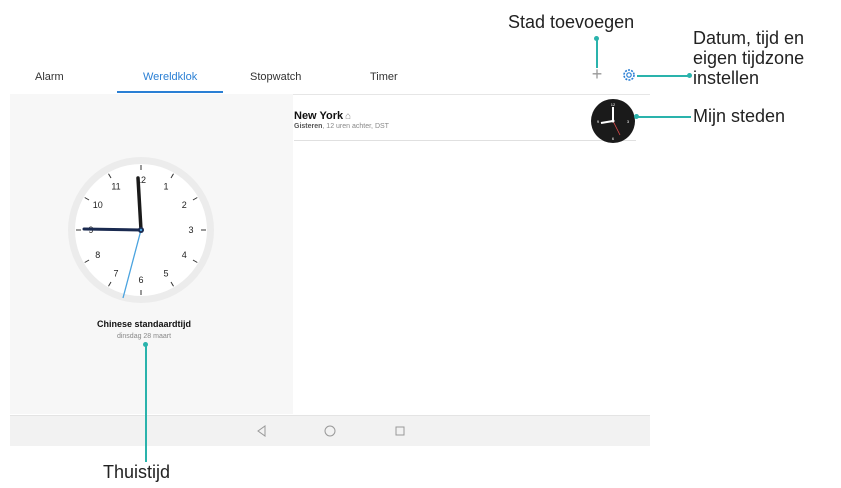 This screenshot has height=488, width=841. I want to click on home-icon: ⌂, so click(348, 116).